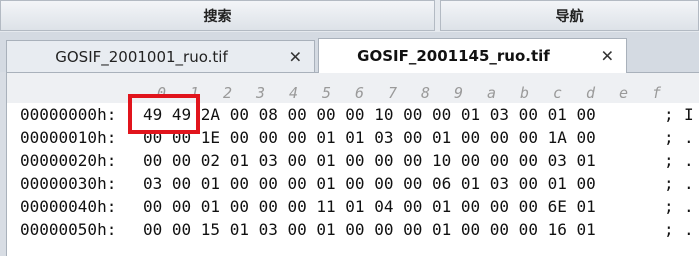 Image resolution: width=699 pixels, height=256 pixels. What do you see at coordinates (141, 56) in the screenshot?
I see `tab-title: GOSIF_2001001_ruo.tif` at bounding box center [141, 56].